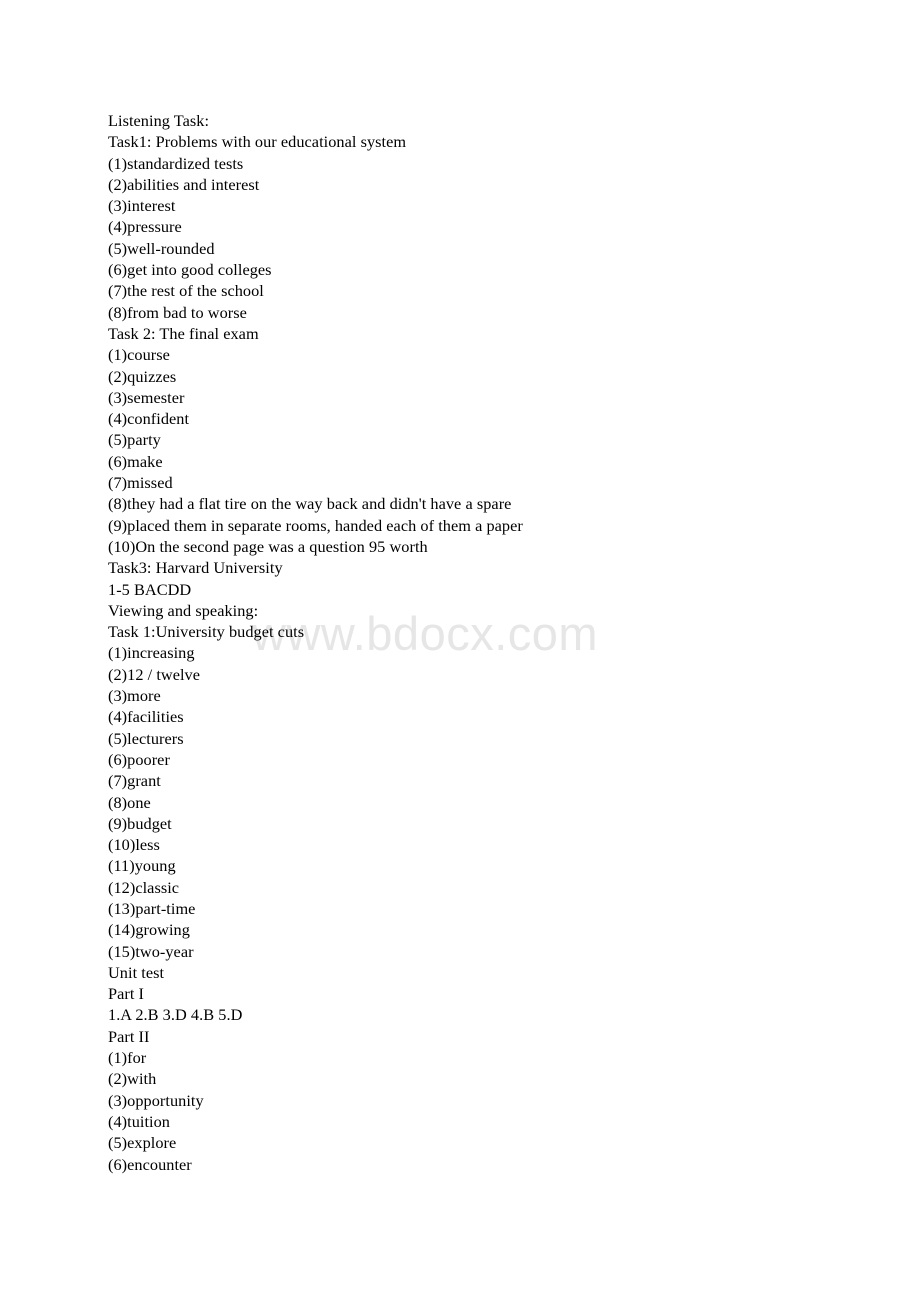 This screenshot has width=920, height=1302. I want to click on document-line: (5)lecturers, so click(146, 738).